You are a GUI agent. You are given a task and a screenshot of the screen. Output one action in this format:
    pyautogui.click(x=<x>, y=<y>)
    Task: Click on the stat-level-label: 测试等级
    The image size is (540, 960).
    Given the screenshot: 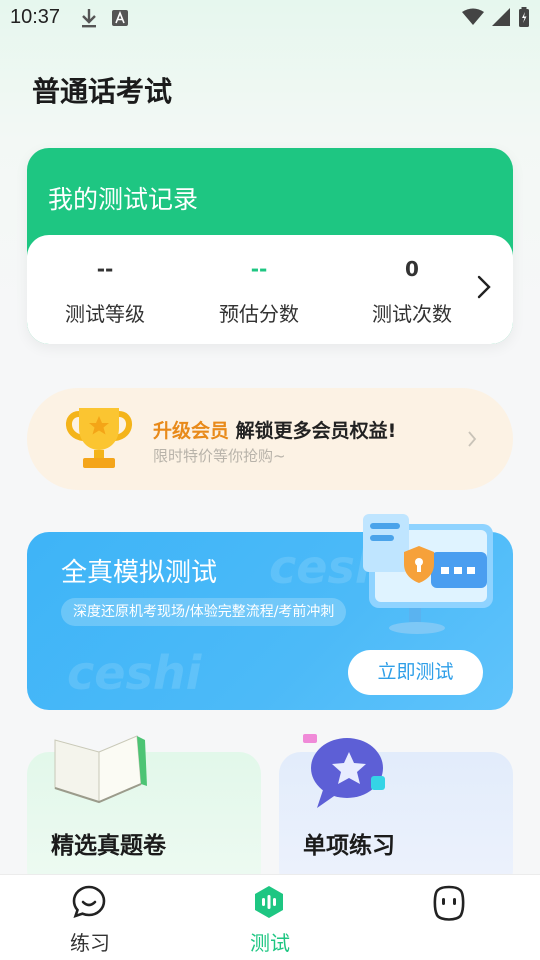 What is the action you would take?
    pyautogui.click(x=105, y=314)
    